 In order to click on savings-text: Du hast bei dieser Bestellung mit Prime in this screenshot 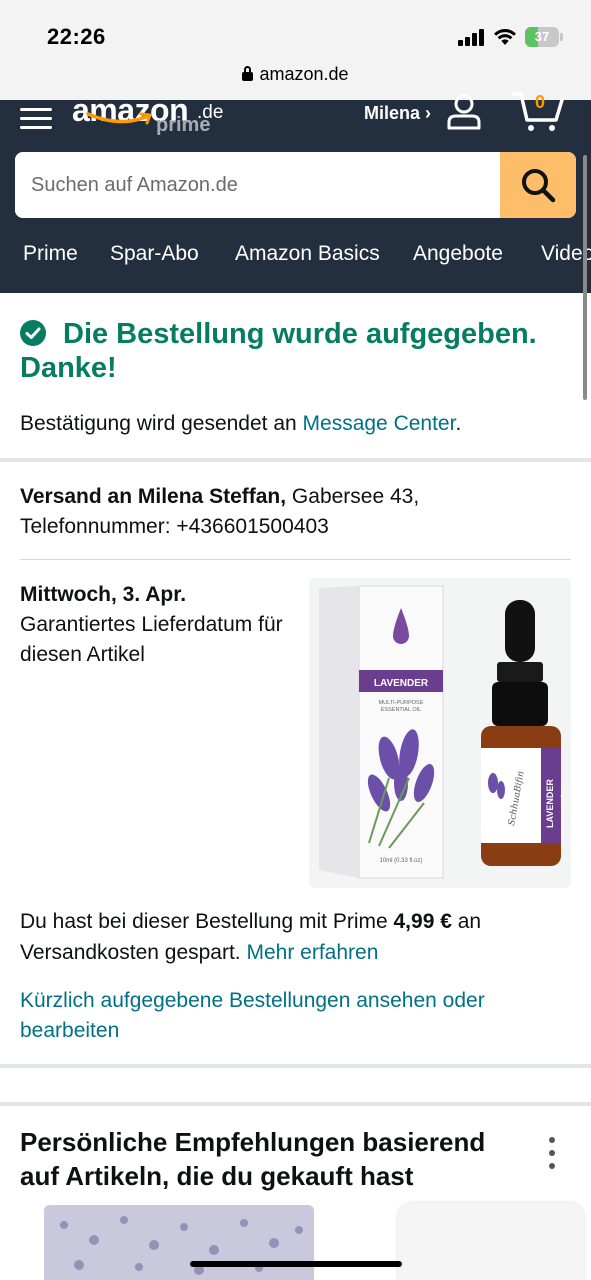, I will do `click(207, 921)`.